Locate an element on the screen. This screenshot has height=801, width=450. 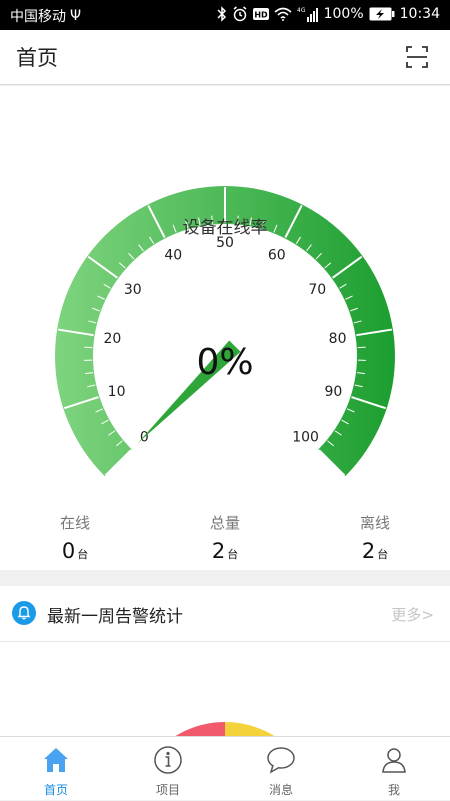
stat-online: 在线 0台 is located at coordinates (75, 537).